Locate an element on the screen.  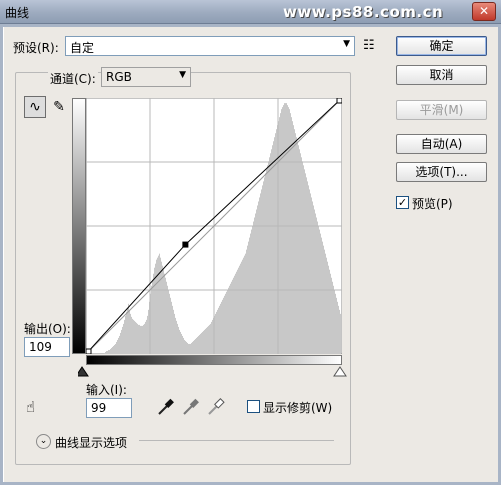
white-eyedropper-icon is located at coordinates (216, 406).